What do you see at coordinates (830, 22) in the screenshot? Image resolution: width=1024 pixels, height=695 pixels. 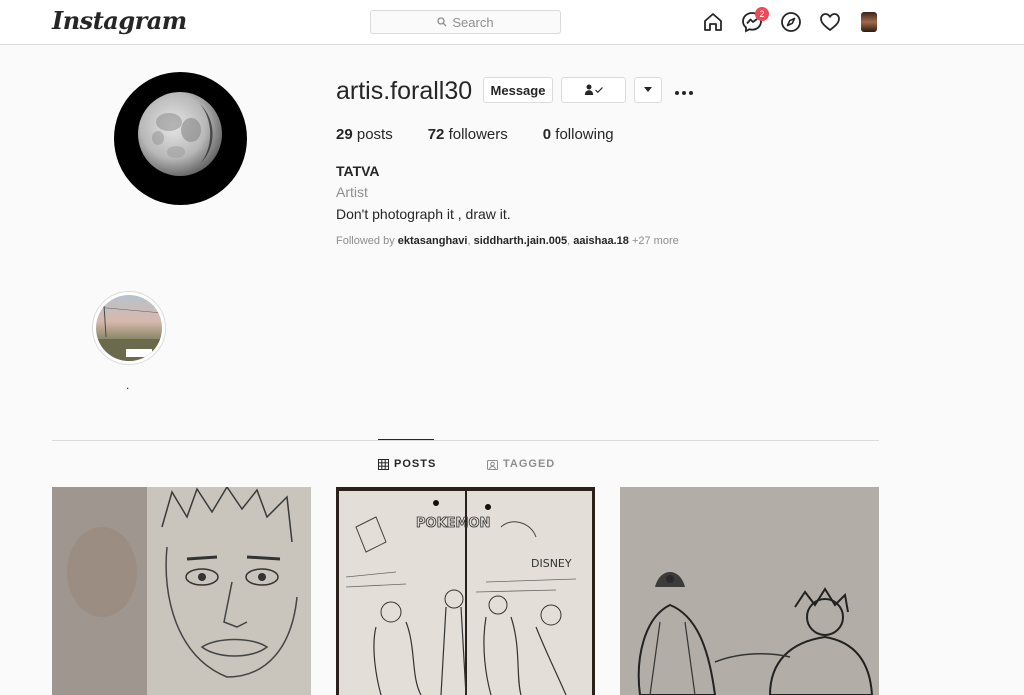 I see `heart-icon` at bounding box center [830, 22].